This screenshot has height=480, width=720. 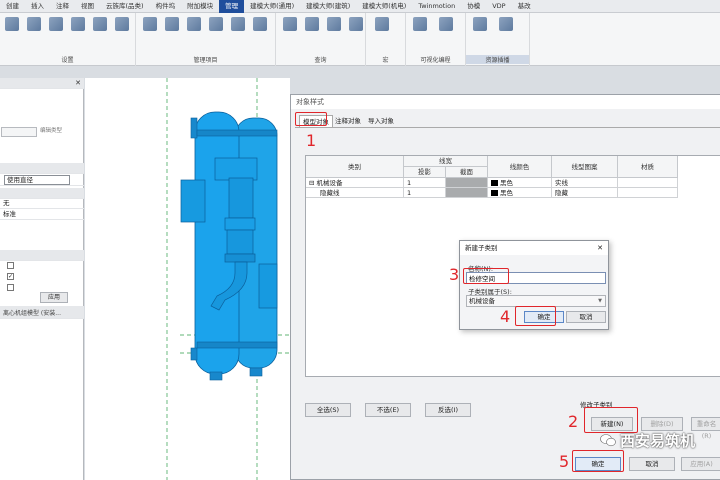 What do you see at coordinates (42, 214) in the screenshot?
I see `property-row: 标准` at bounding box center [42, 214].